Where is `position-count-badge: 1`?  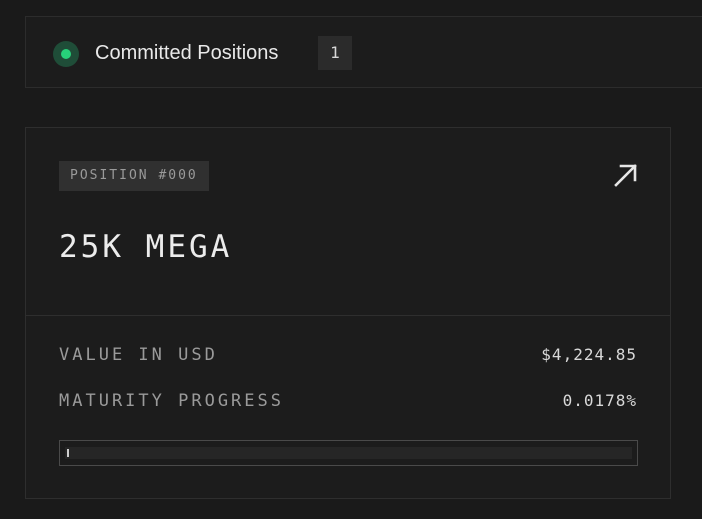
position-count-badge: 1 is located at coordinates (335, 53).